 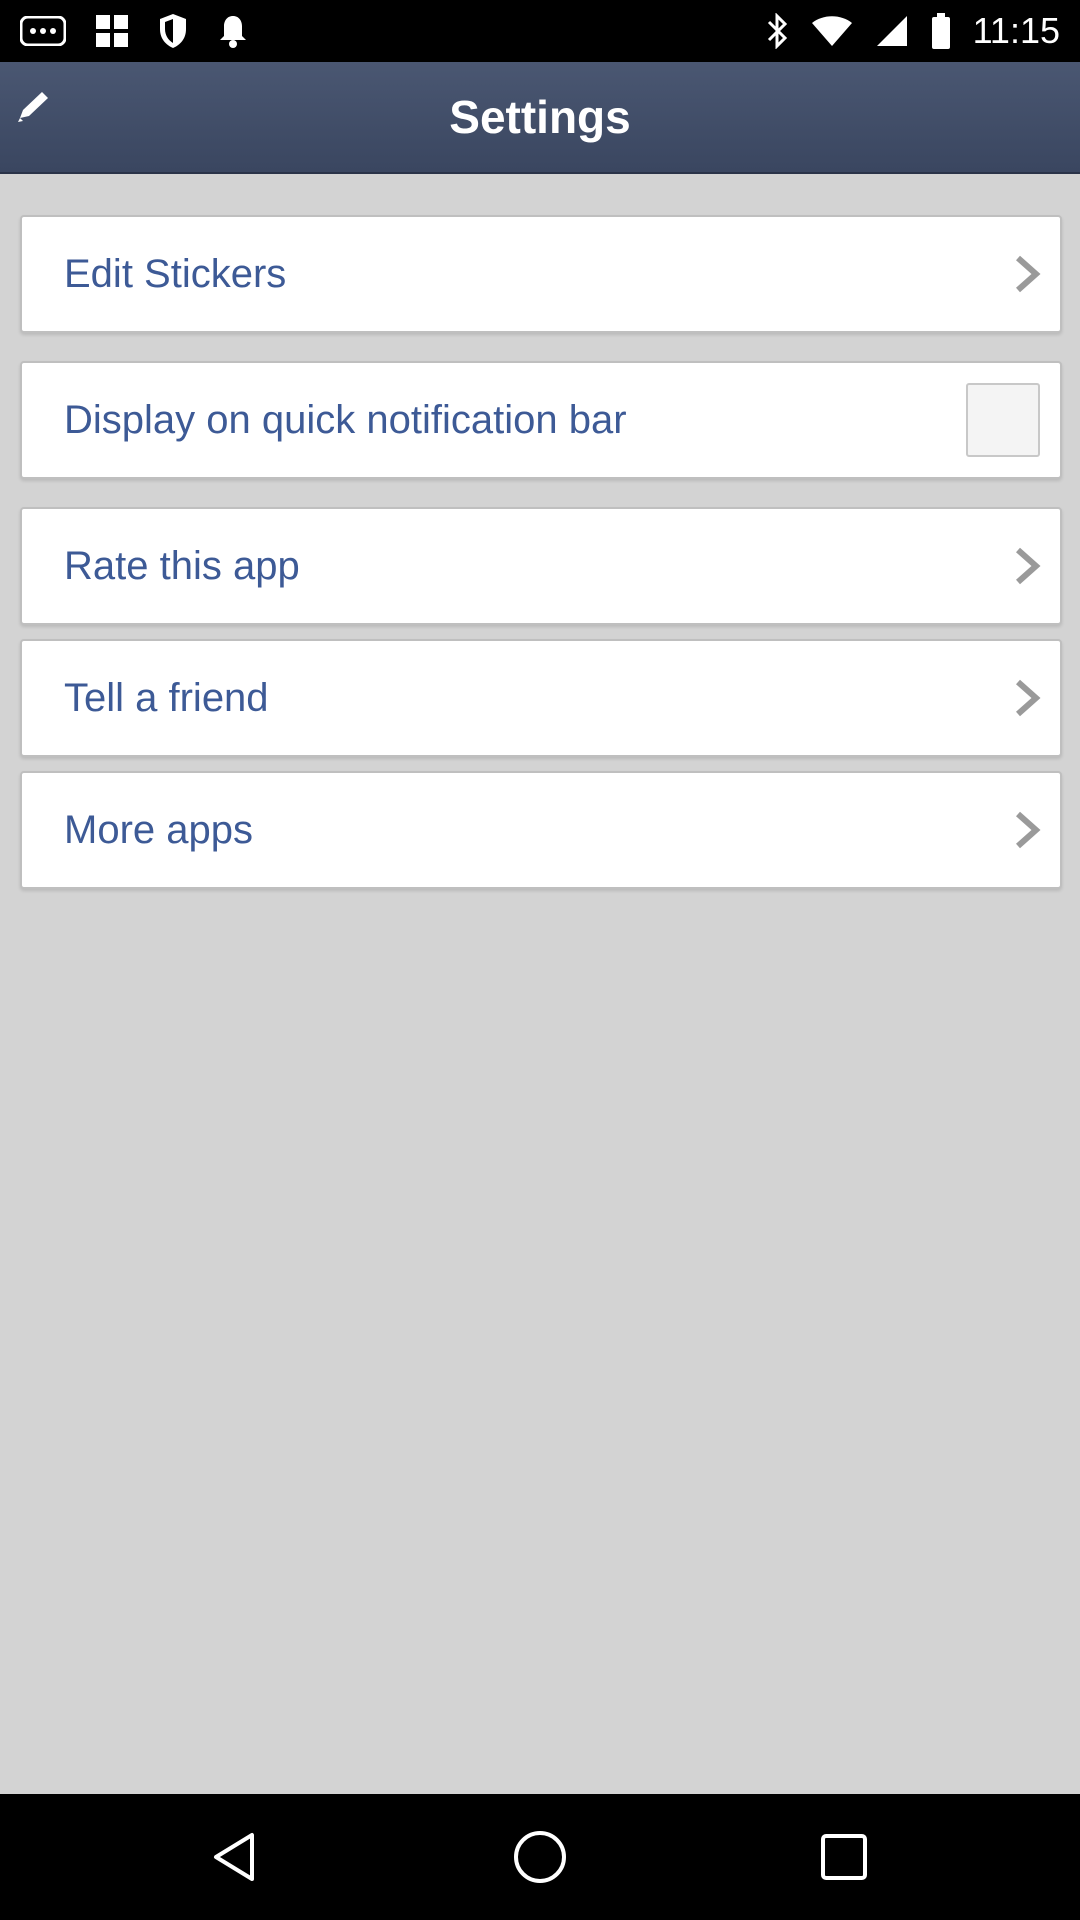 I want to click on page-title: Settings, so click(x=540, y=117).